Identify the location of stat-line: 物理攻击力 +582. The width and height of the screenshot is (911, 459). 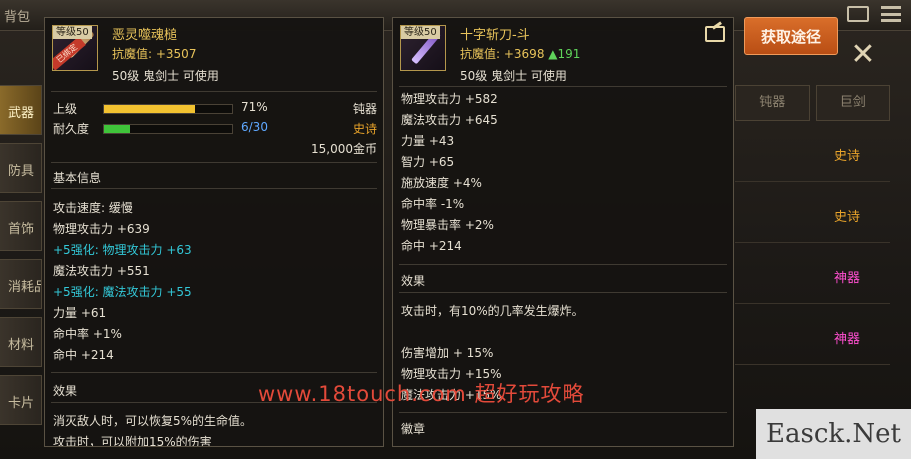
(449, 99).